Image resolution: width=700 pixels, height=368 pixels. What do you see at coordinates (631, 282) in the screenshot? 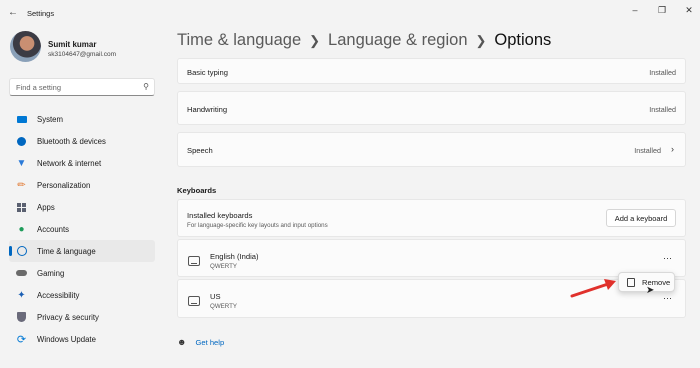
I see `trash-icon` at bounding box center [631, 282].